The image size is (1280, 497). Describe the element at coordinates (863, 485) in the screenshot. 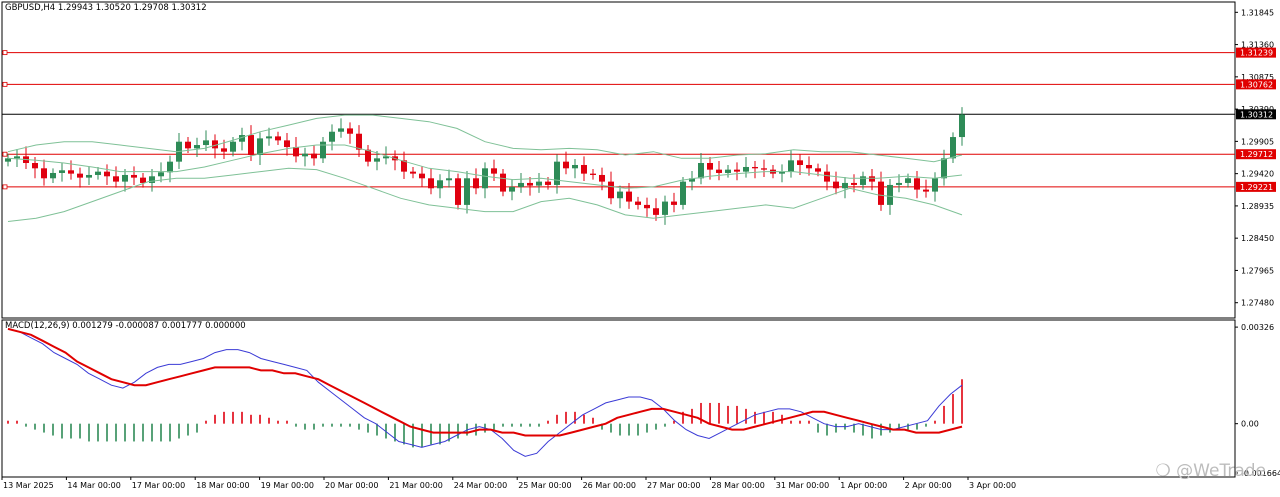

I see `time-label-13: 1 Apr 00:00` at that location.